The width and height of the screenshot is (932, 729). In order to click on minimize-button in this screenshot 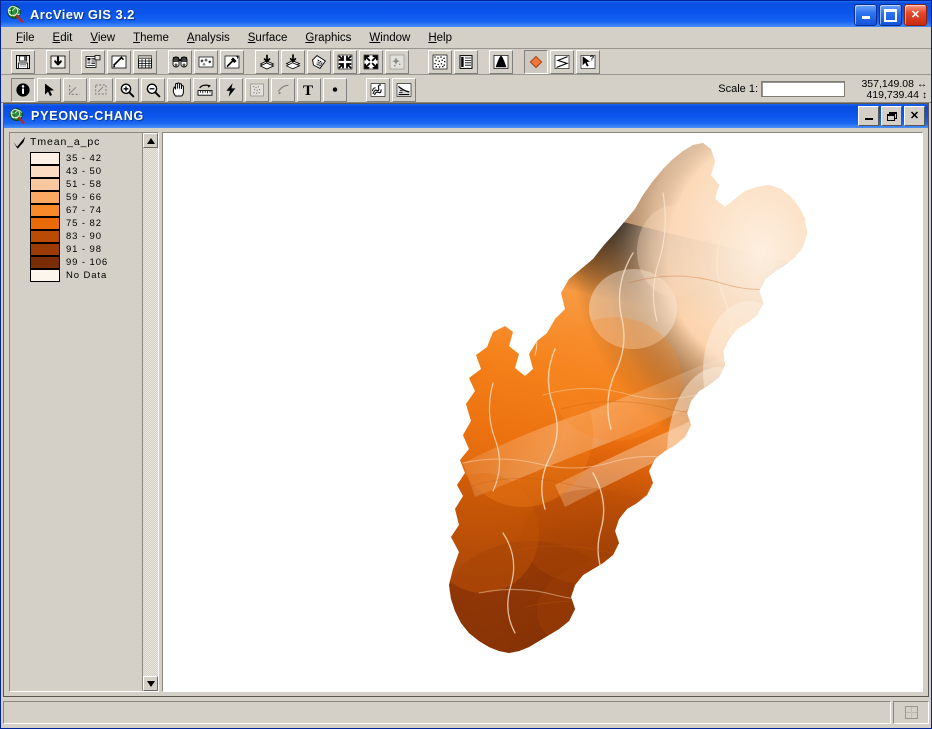, I will do `click(865, 15)`.